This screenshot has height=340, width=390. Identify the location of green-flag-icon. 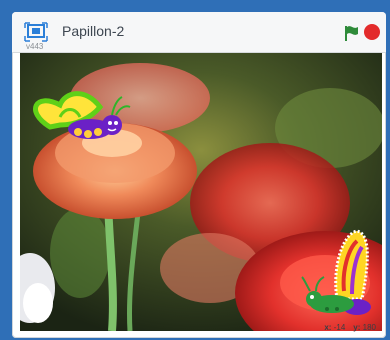
(351, 33).